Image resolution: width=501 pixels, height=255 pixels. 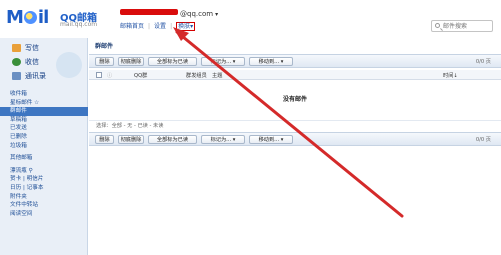 I want to click on sidebar-folder-item: 已删除, so click(x=44, y=137).